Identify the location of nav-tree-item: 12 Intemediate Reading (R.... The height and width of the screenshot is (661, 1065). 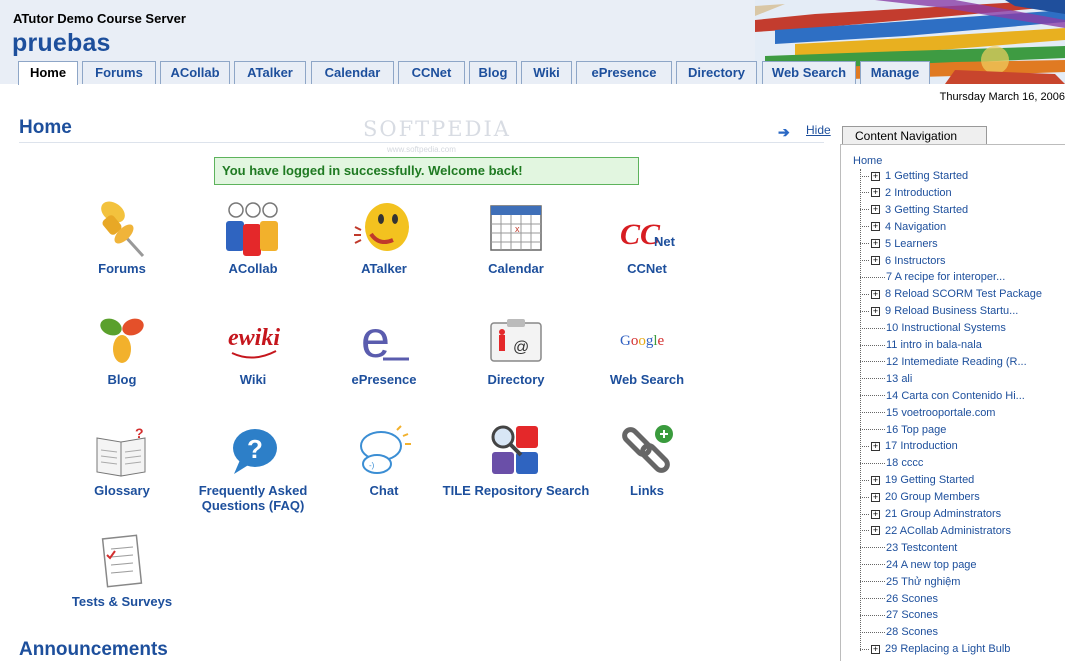
(943, 362).